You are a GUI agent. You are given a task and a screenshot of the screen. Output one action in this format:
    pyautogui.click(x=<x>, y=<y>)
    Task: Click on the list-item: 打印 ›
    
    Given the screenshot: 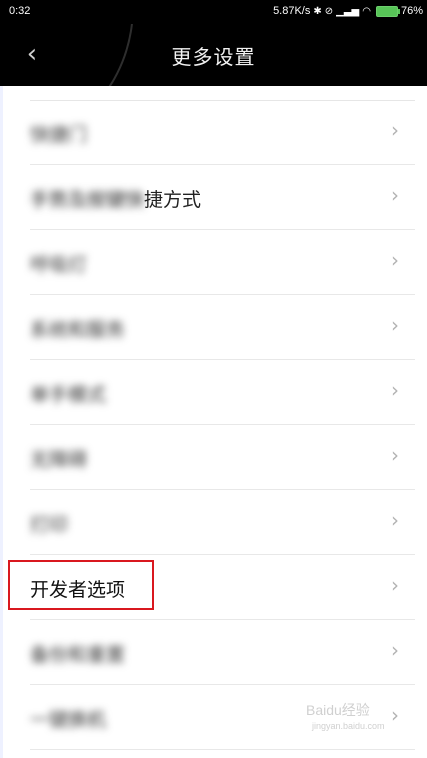 What is the action you would take?
    pyautogui.click(x=222, y=522)
    